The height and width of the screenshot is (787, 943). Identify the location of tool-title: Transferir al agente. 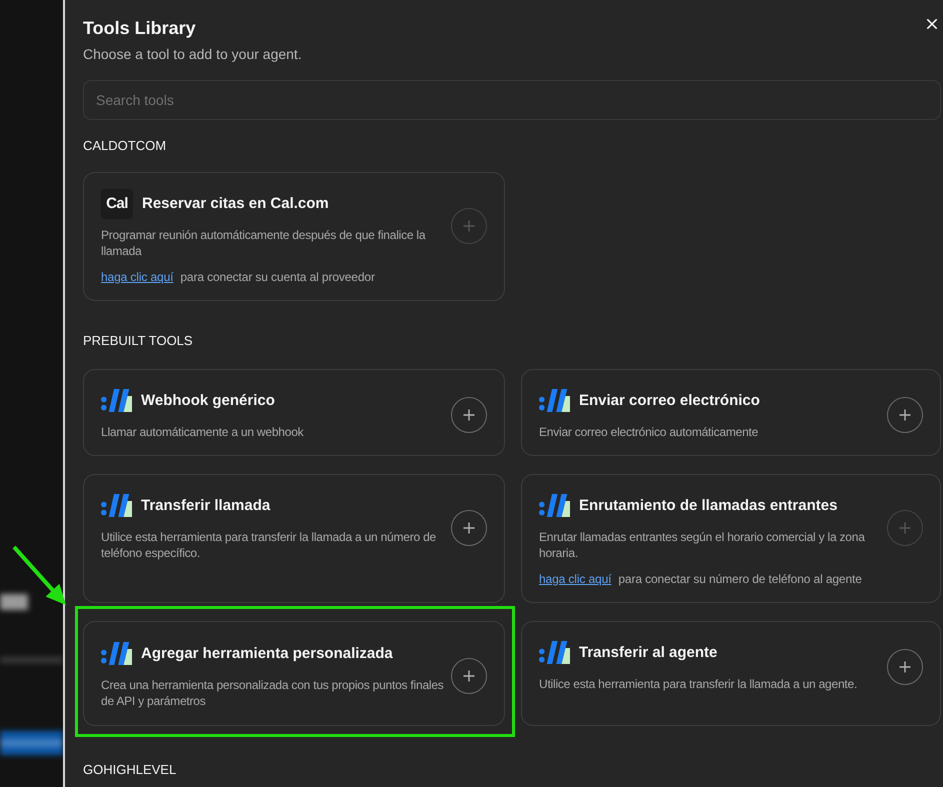
(648, 652).